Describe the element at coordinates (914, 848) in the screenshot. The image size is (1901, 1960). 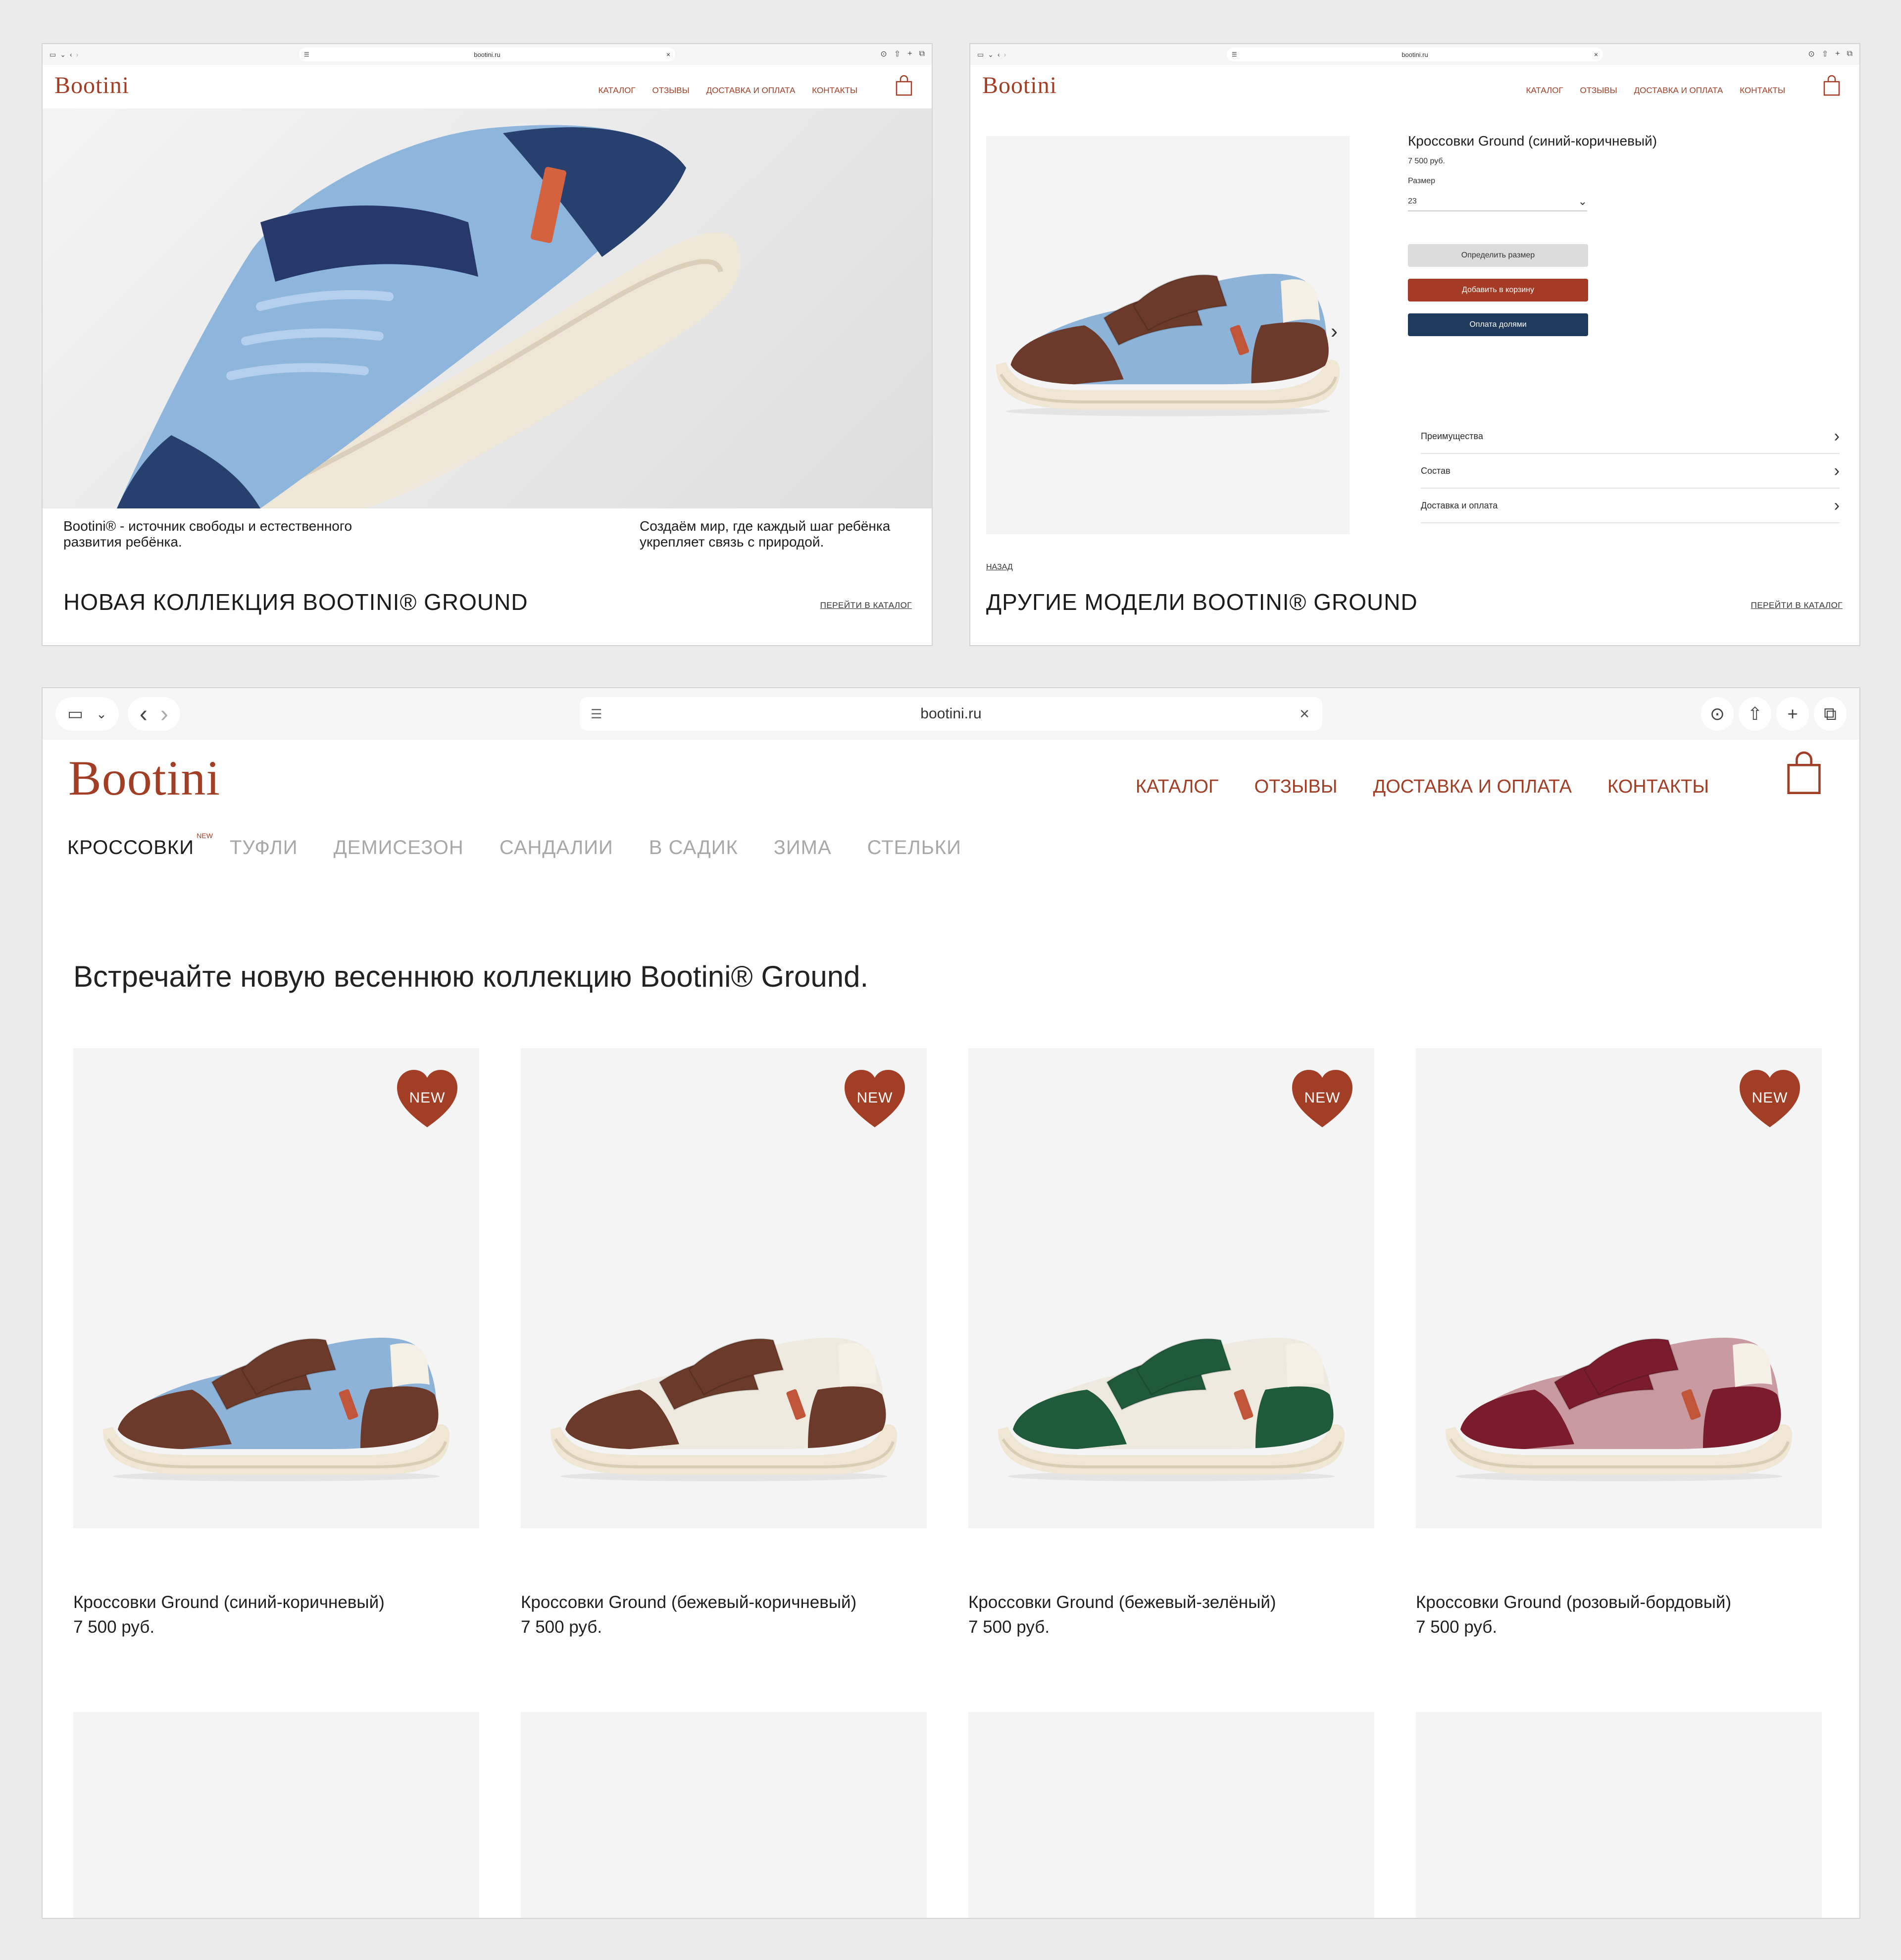
I see `tab-insoles: СТЕЛЬКИ` at that location.